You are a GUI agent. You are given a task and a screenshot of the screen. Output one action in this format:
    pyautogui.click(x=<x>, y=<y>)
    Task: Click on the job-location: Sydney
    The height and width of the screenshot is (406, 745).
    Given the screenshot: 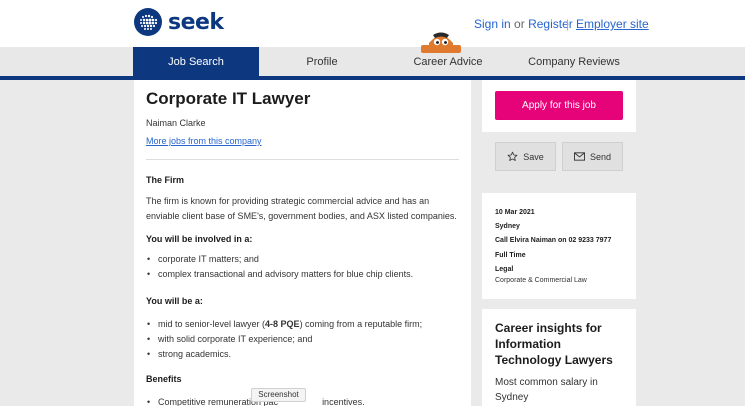 What is the action you would take?
    pyautogui.click(x=507, y=226)
    